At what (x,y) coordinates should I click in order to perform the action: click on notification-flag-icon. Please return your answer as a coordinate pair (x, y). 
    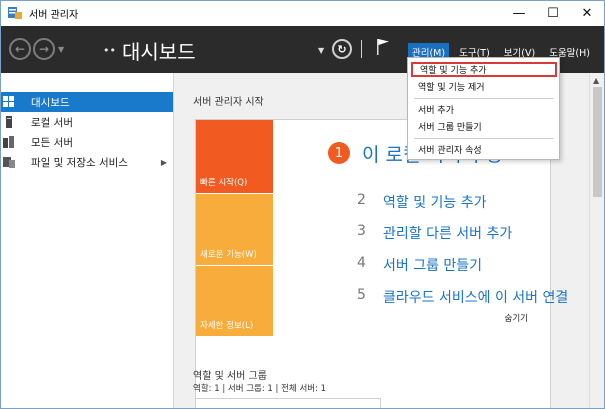
    Looking at the image, I should click on (383, 47).